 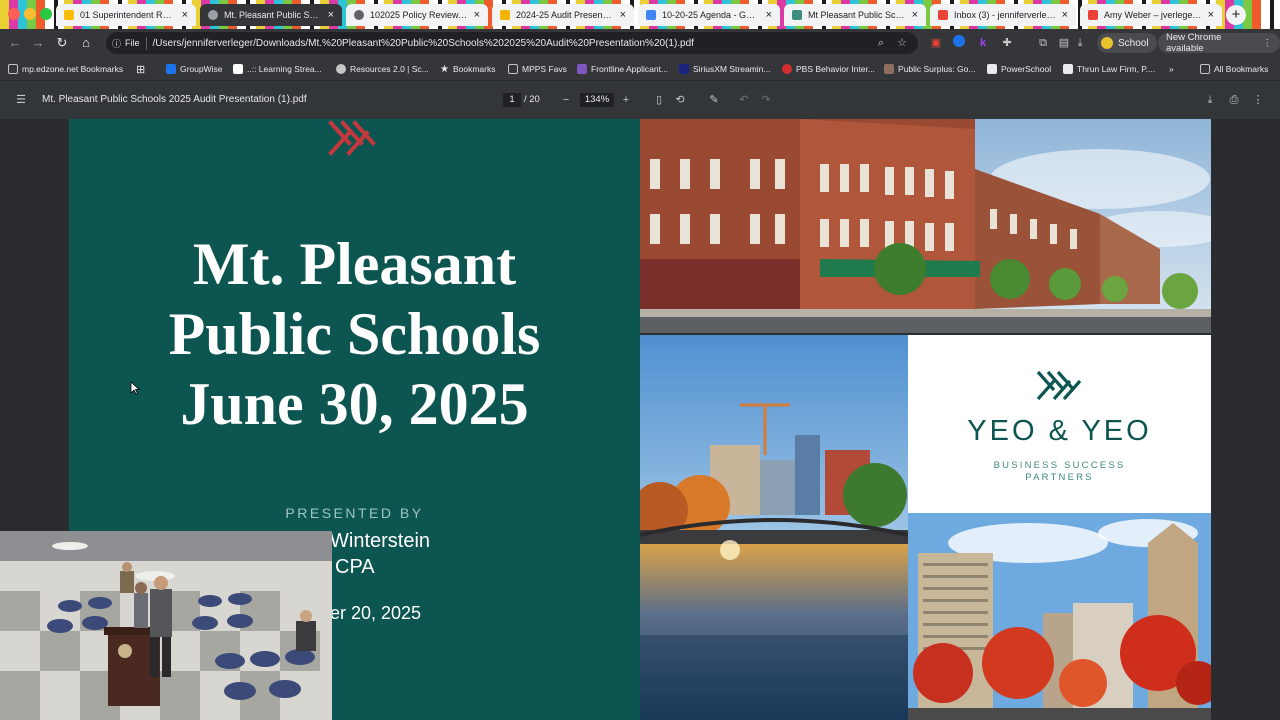 I want to click on bookmark-star-icon: ☆, so click(x=902, y=43).